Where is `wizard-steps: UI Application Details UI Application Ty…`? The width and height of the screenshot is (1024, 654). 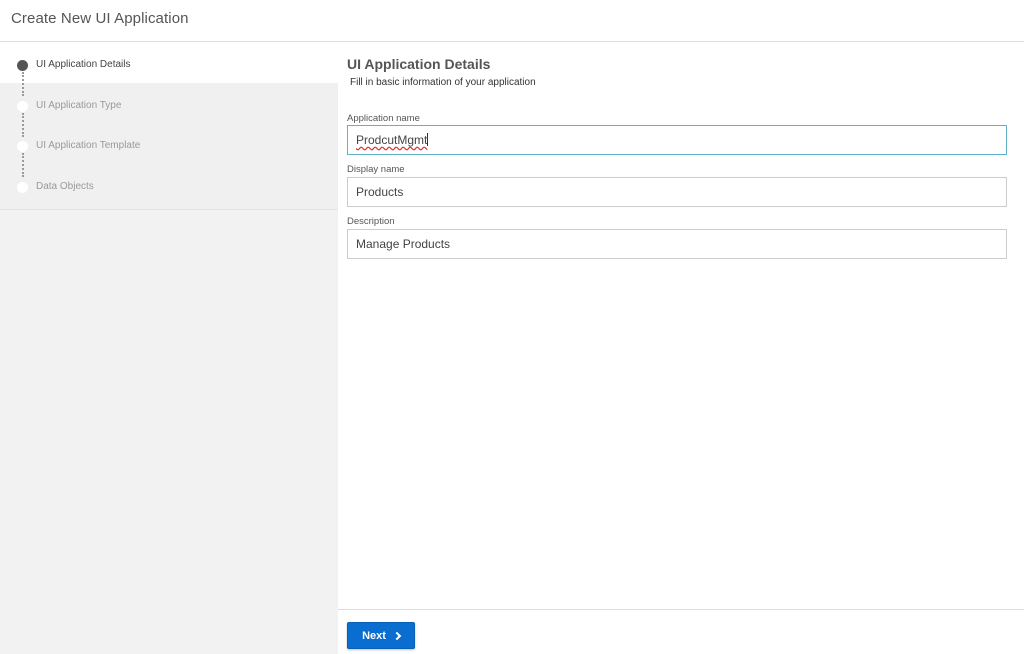
wizard-steps: UI Application Details UI Application Ty… is located at coordinates (169, 126).